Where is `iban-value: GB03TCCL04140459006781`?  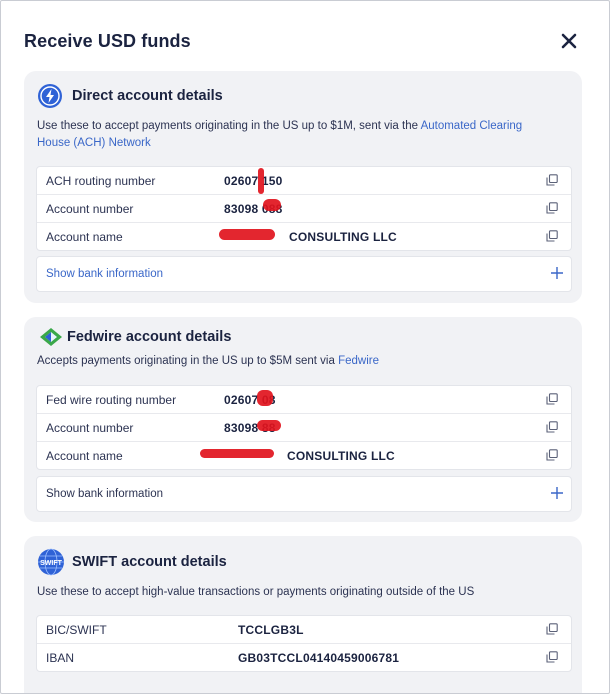 iban-value: GB03TCCL04140459006781 is located at coordinates (319, 657).